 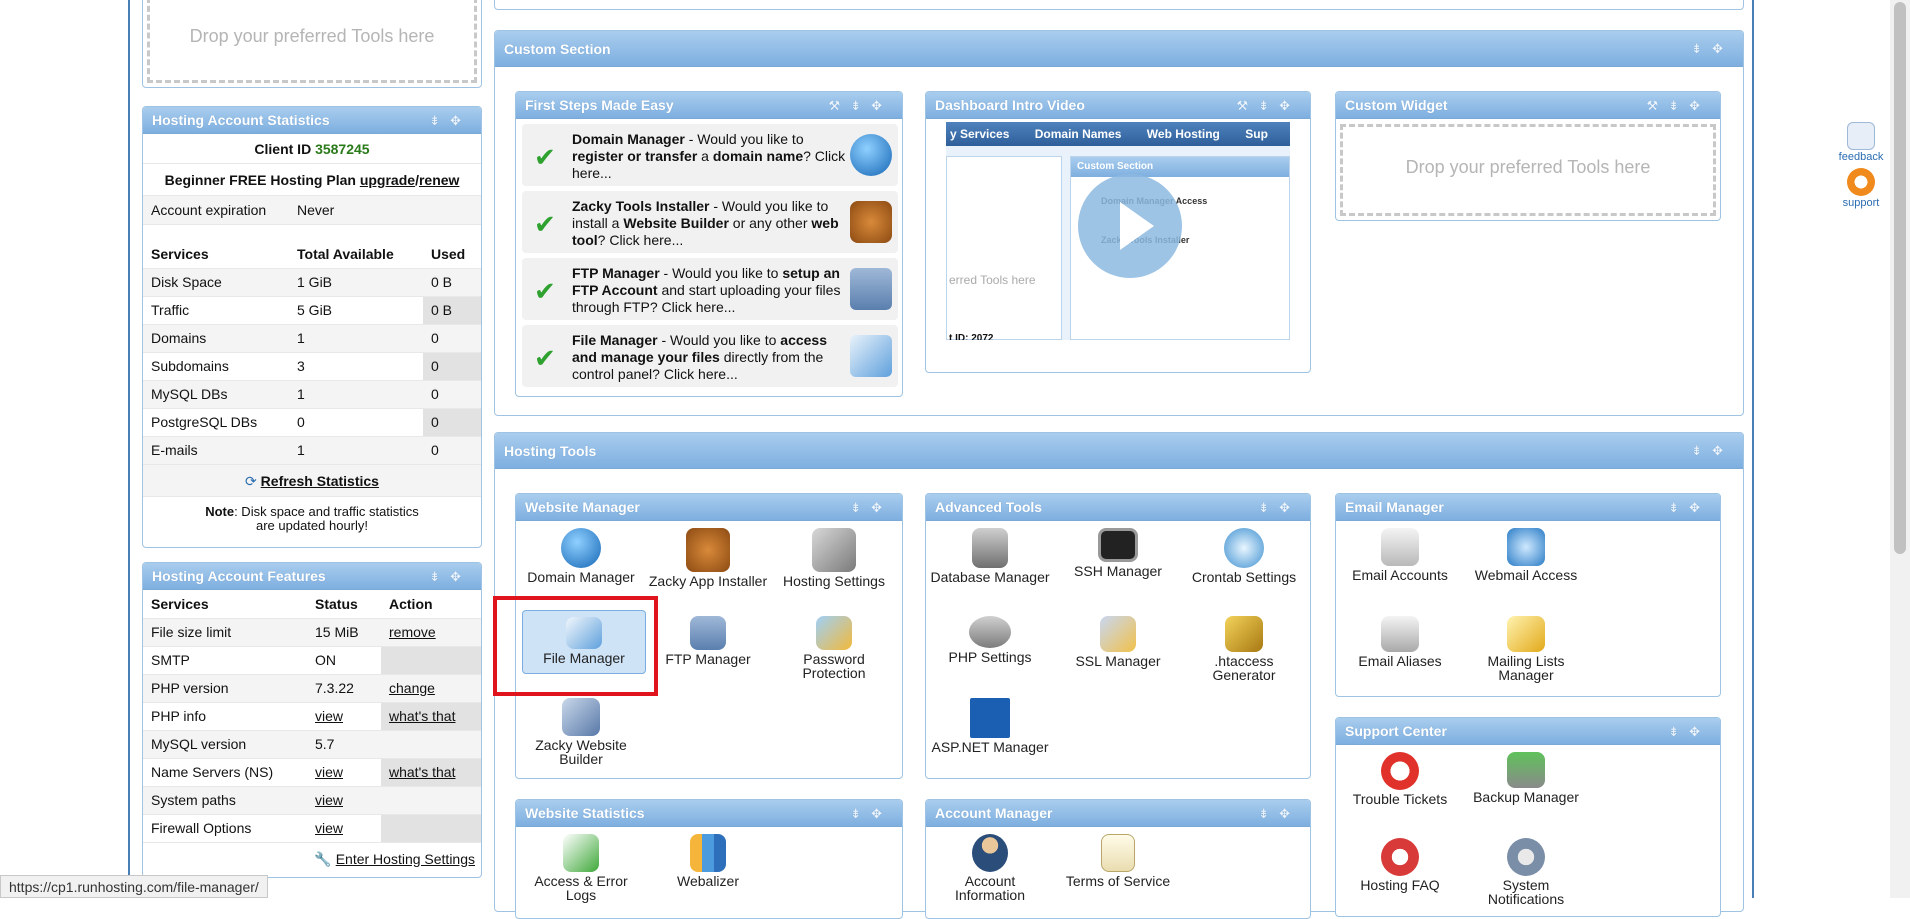 I want to click on tool-backup-manager: Backup Manager, so click(x=1526, y=778).